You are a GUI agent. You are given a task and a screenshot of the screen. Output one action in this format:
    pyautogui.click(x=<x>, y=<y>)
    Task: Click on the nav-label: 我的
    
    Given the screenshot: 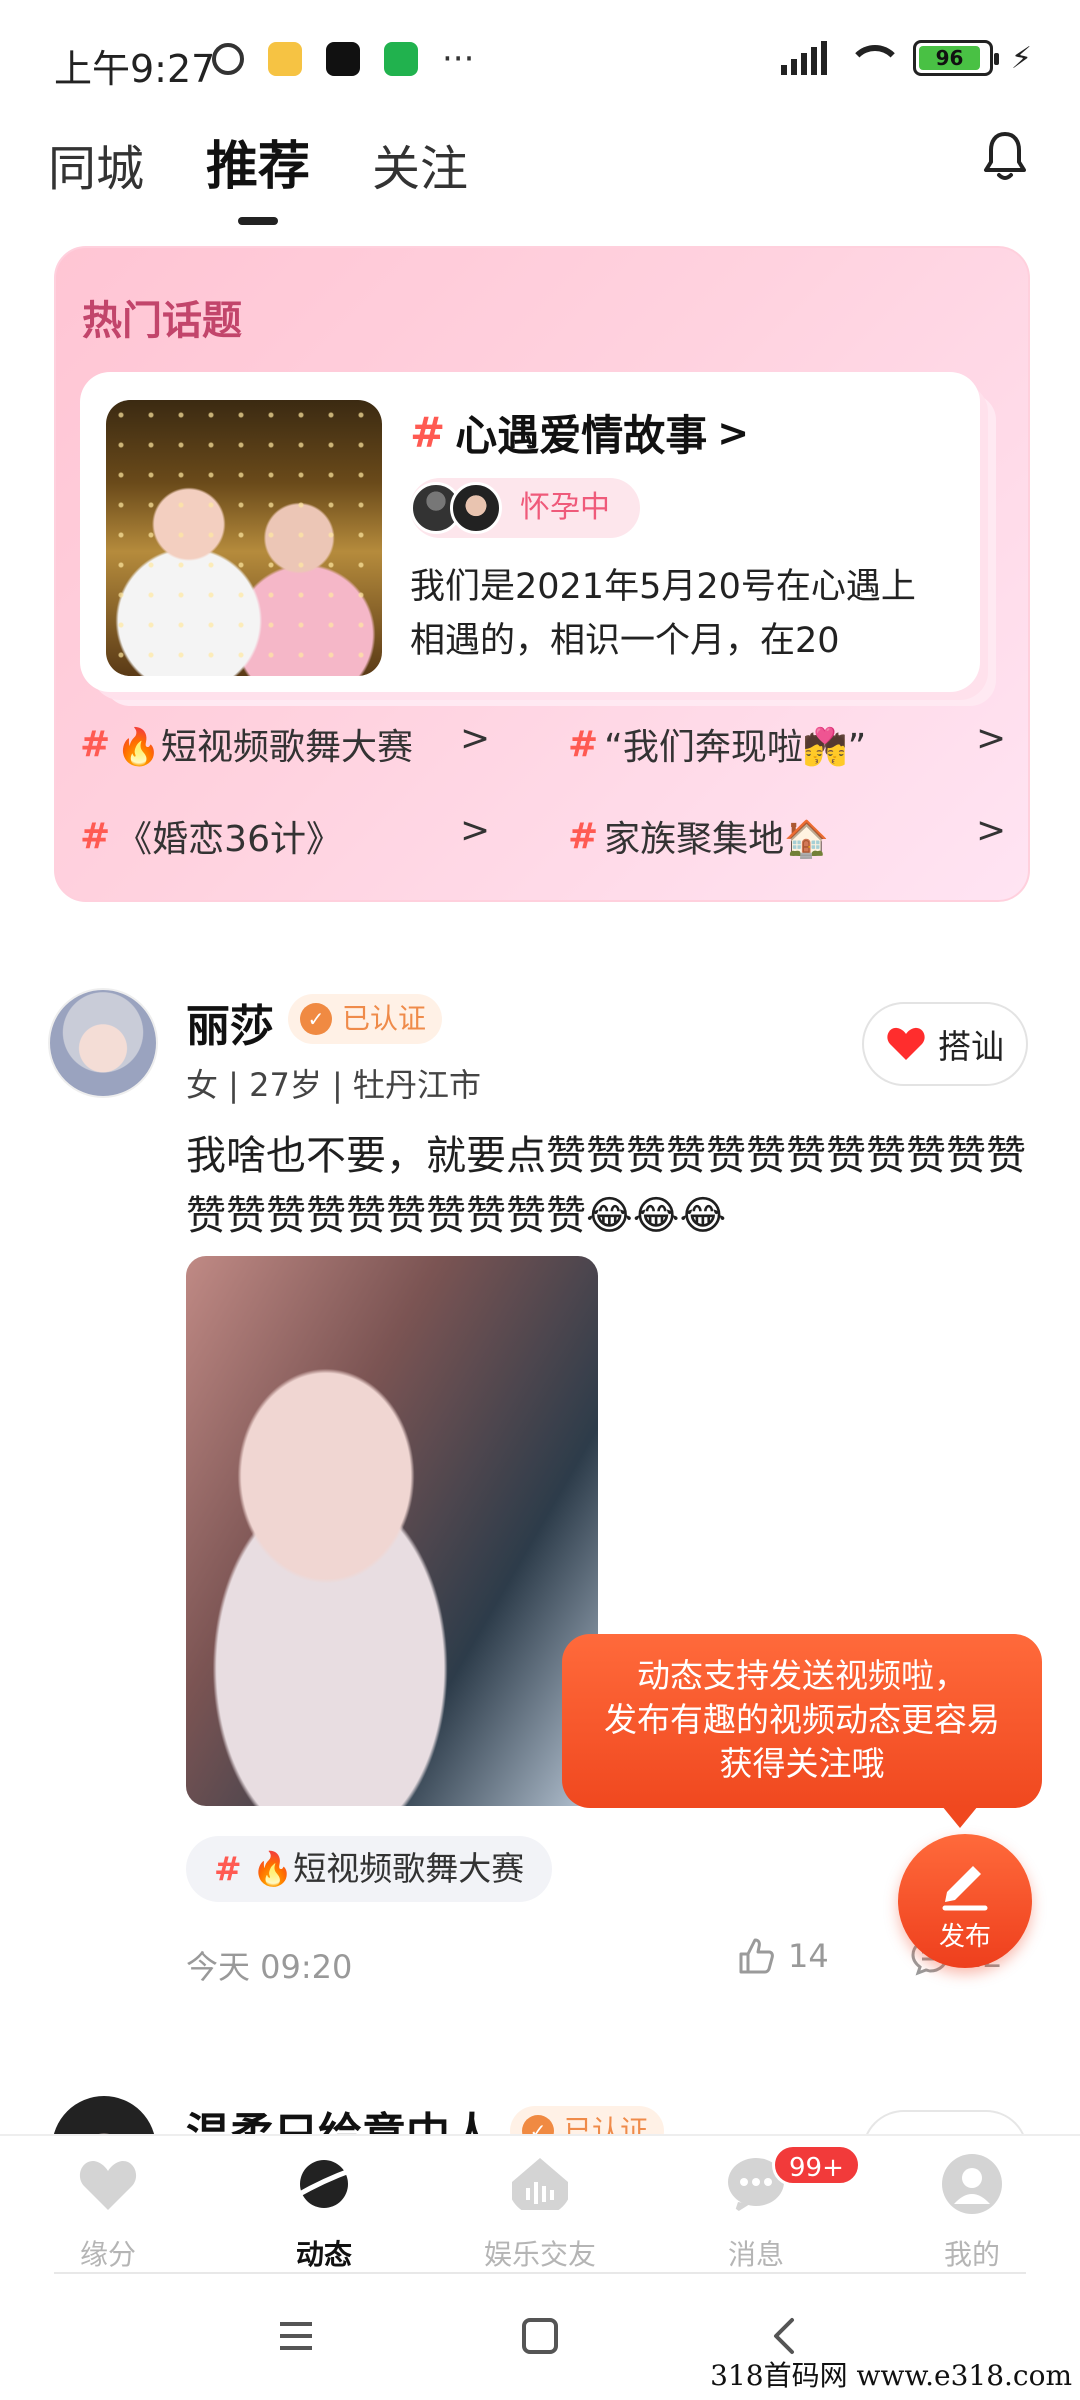 What is the action you would take?
    pyautogui.click(x=971, y=2254)
    